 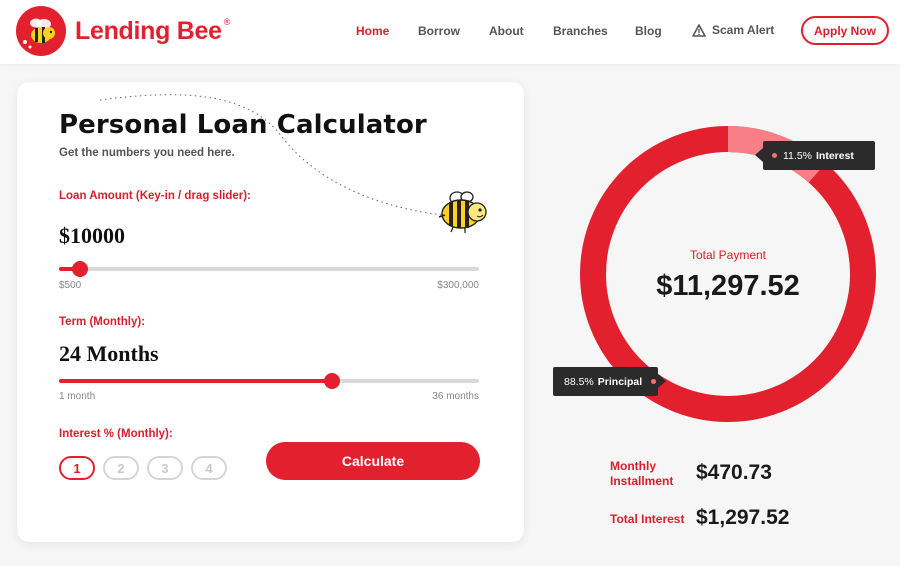 What do you see at coordinates (734, 472) in the screenshot?
I see `monthly-installment-value: $470.73` at bounding box center [734, 472].